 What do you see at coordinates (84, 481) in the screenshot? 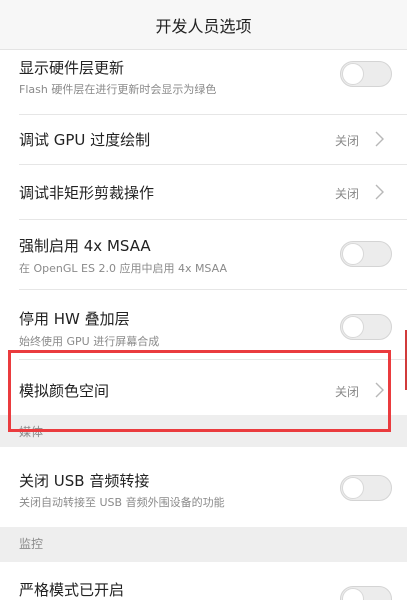
I see `setting-title: 关闭 USB 音频转接` at bounding box center [84, 481].